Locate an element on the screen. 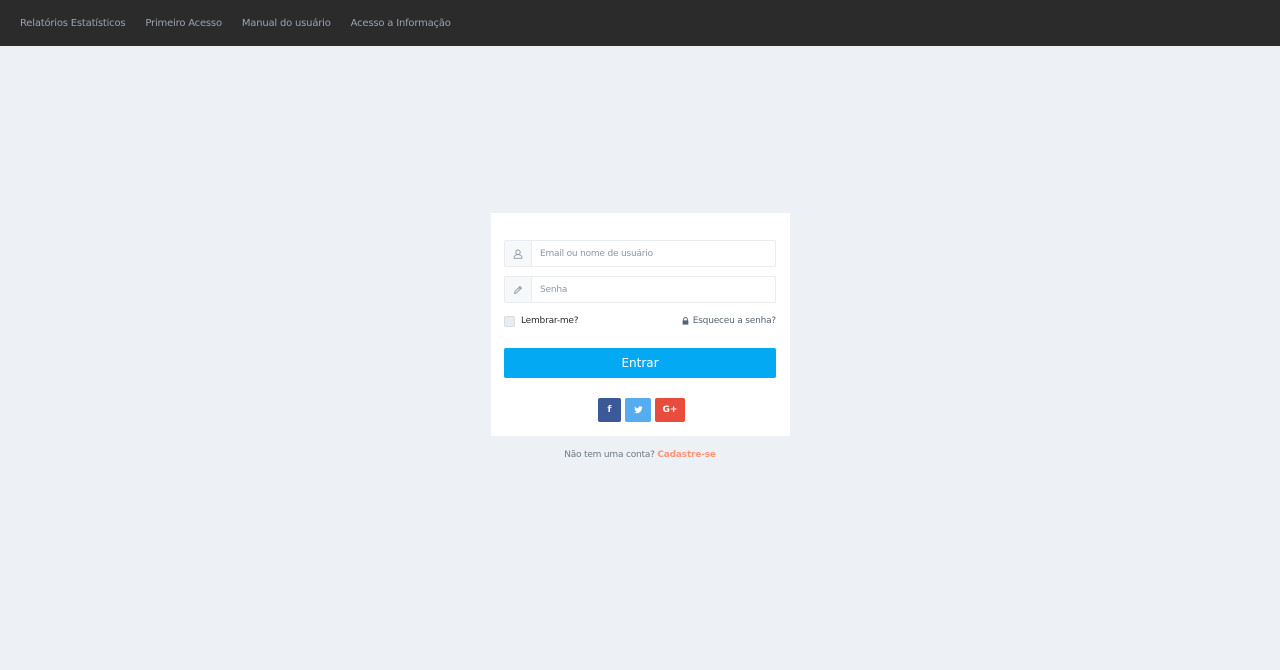 The image size is (1280, 670). google-plus-login-button: G+ is located at coordinates (670, 410).